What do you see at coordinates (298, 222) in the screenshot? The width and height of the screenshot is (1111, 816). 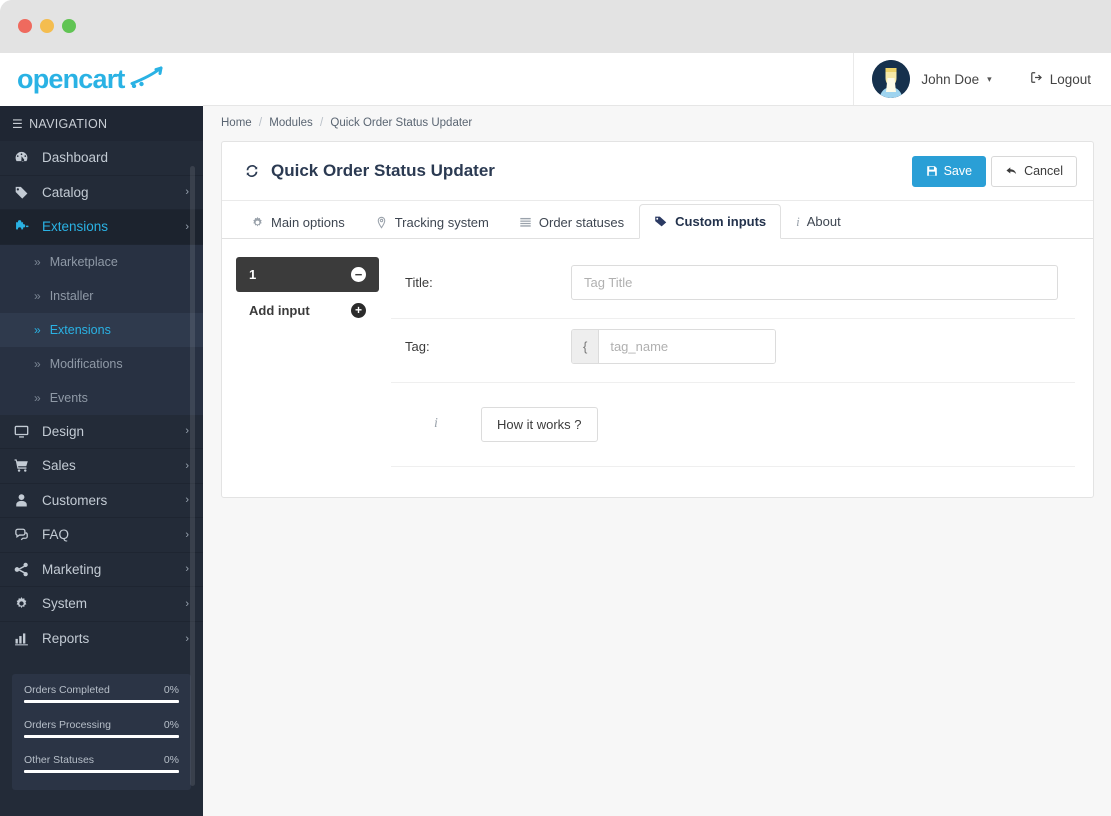 I see `tab-main-options: Main options` at bounding box center [298, 222].